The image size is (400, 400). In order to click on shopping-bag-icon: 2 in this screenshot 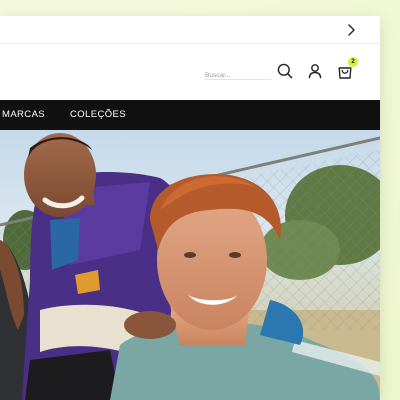, I will do `click(347, 68)`.